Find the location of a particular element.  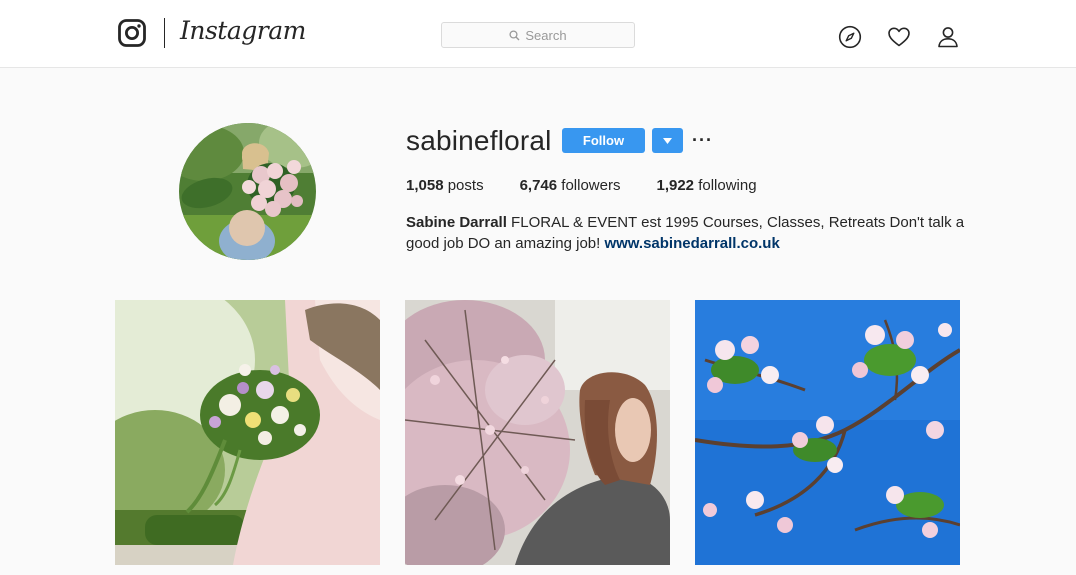

avatar-photo is located at coordinates (247, 191).